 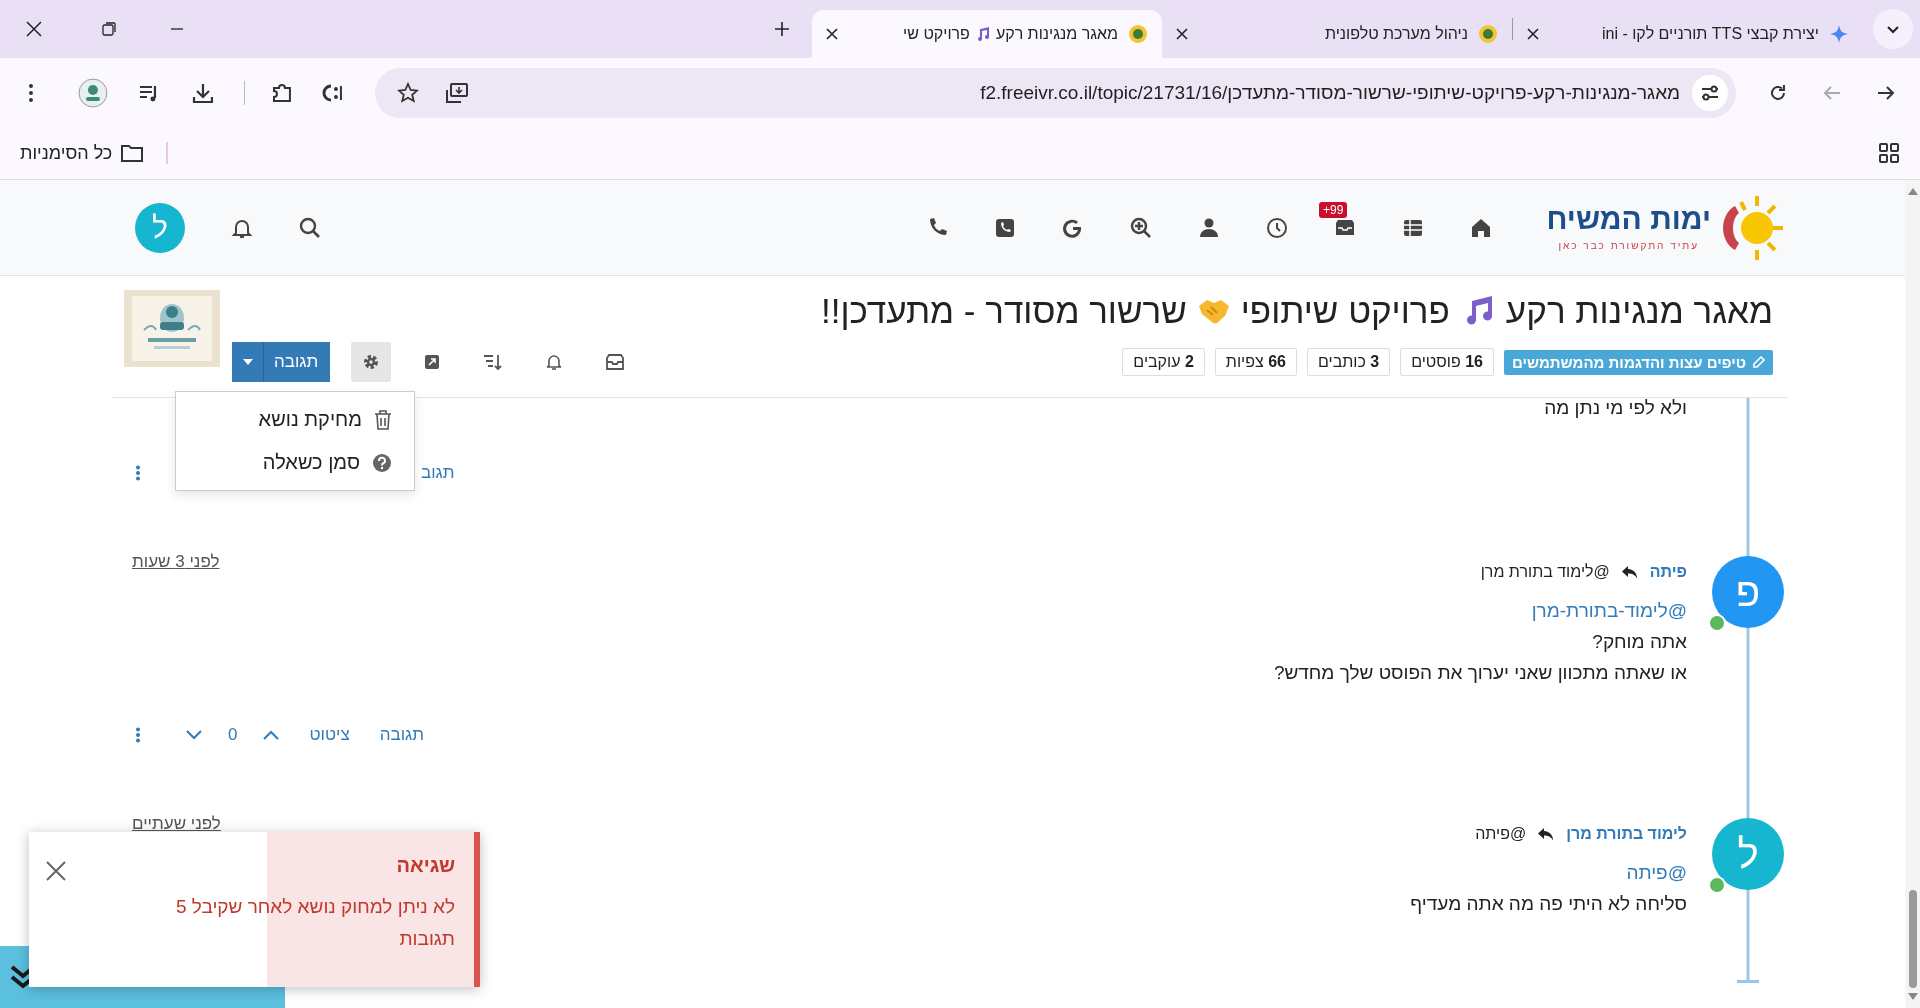 What do you see at coordinates (402, 735) in the screenshot?
I see `reply-link: תגובה` at bounding box center [402, 735].